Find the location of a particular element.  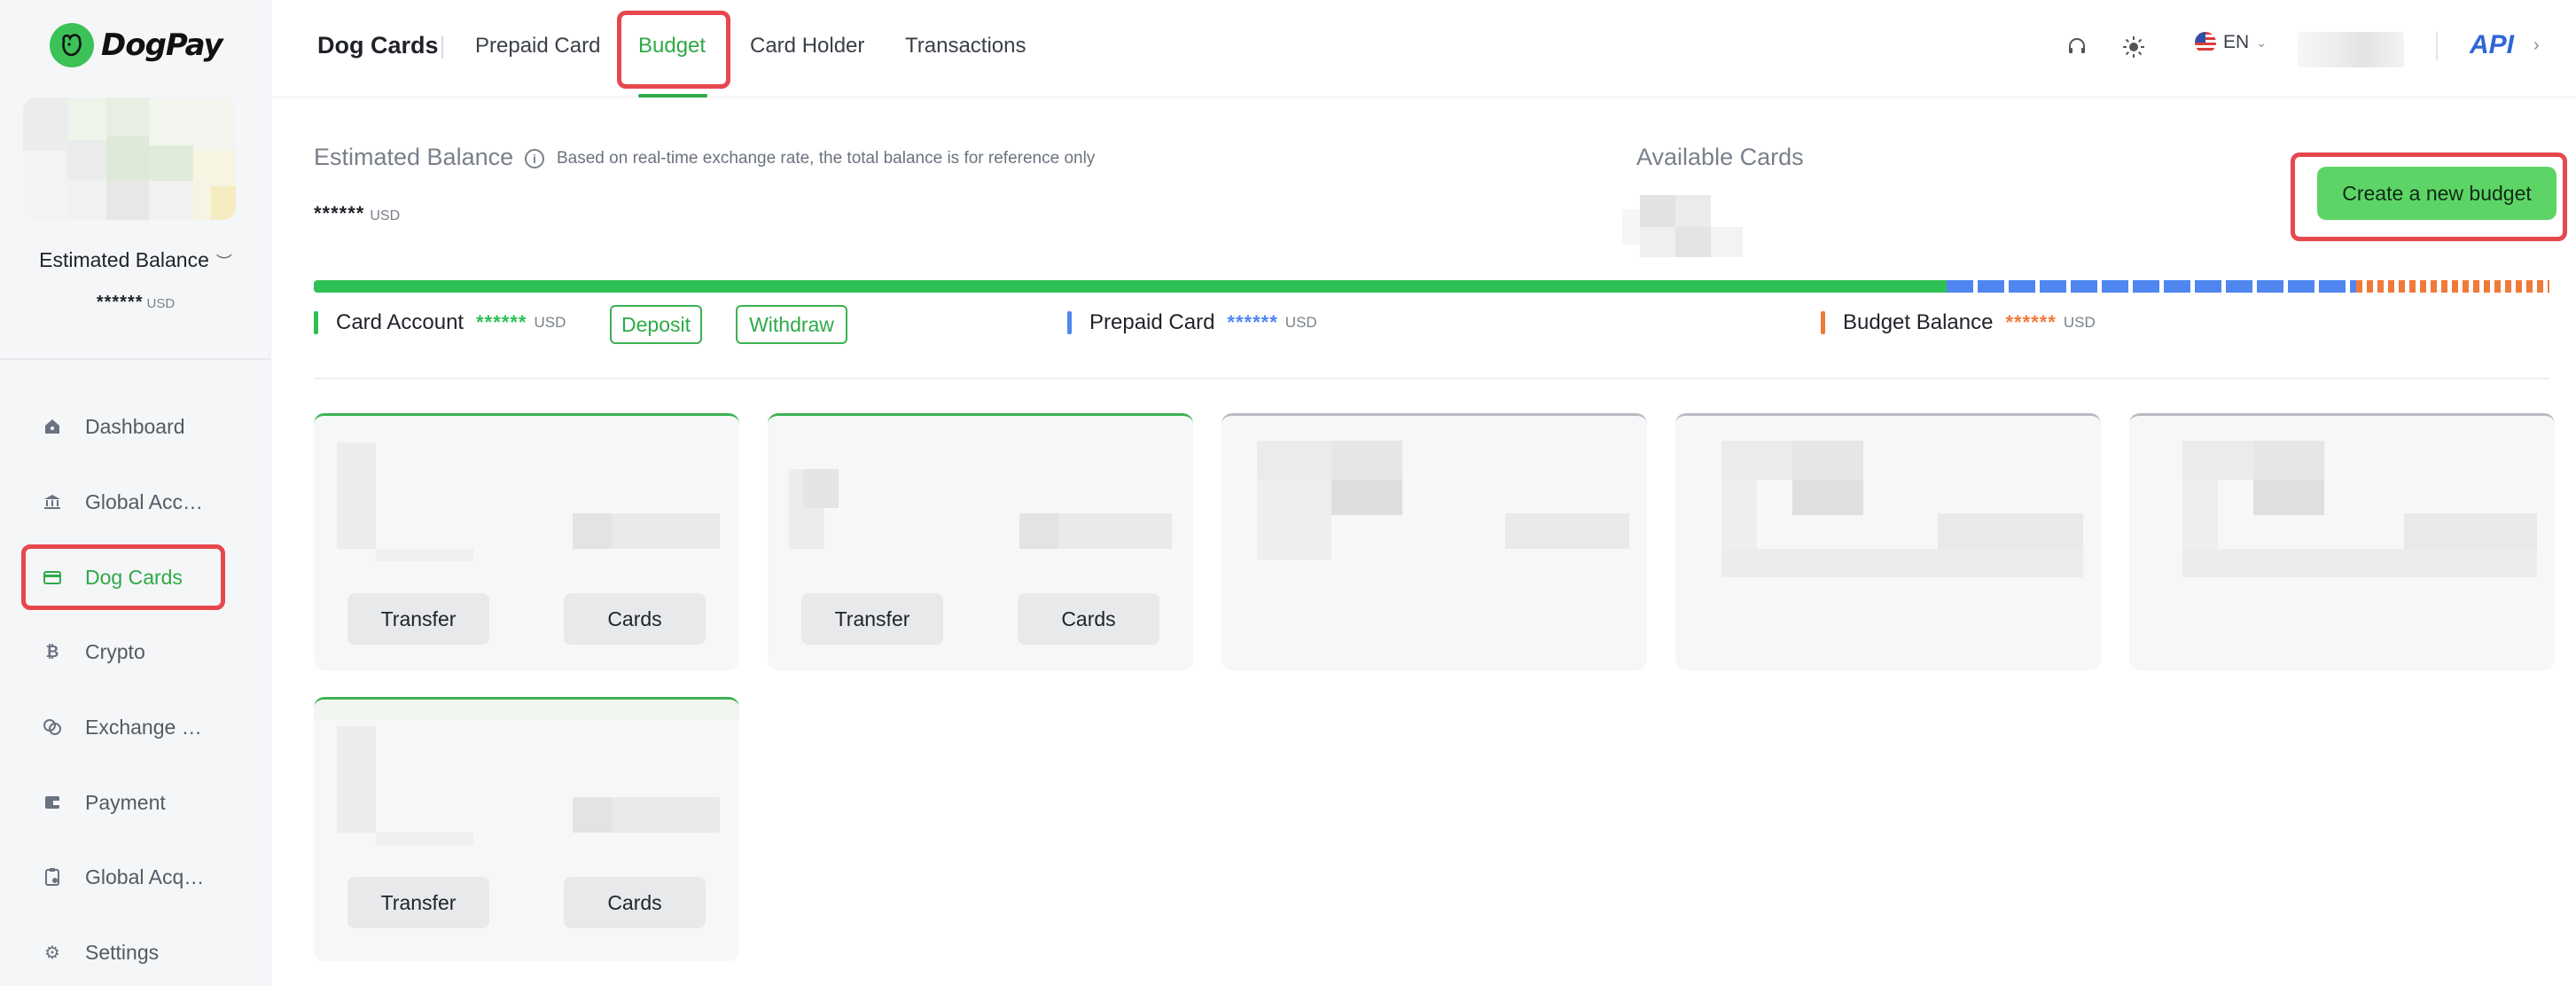

budget-balance-label: Budget Balance is located at coordinates (1918, 322).